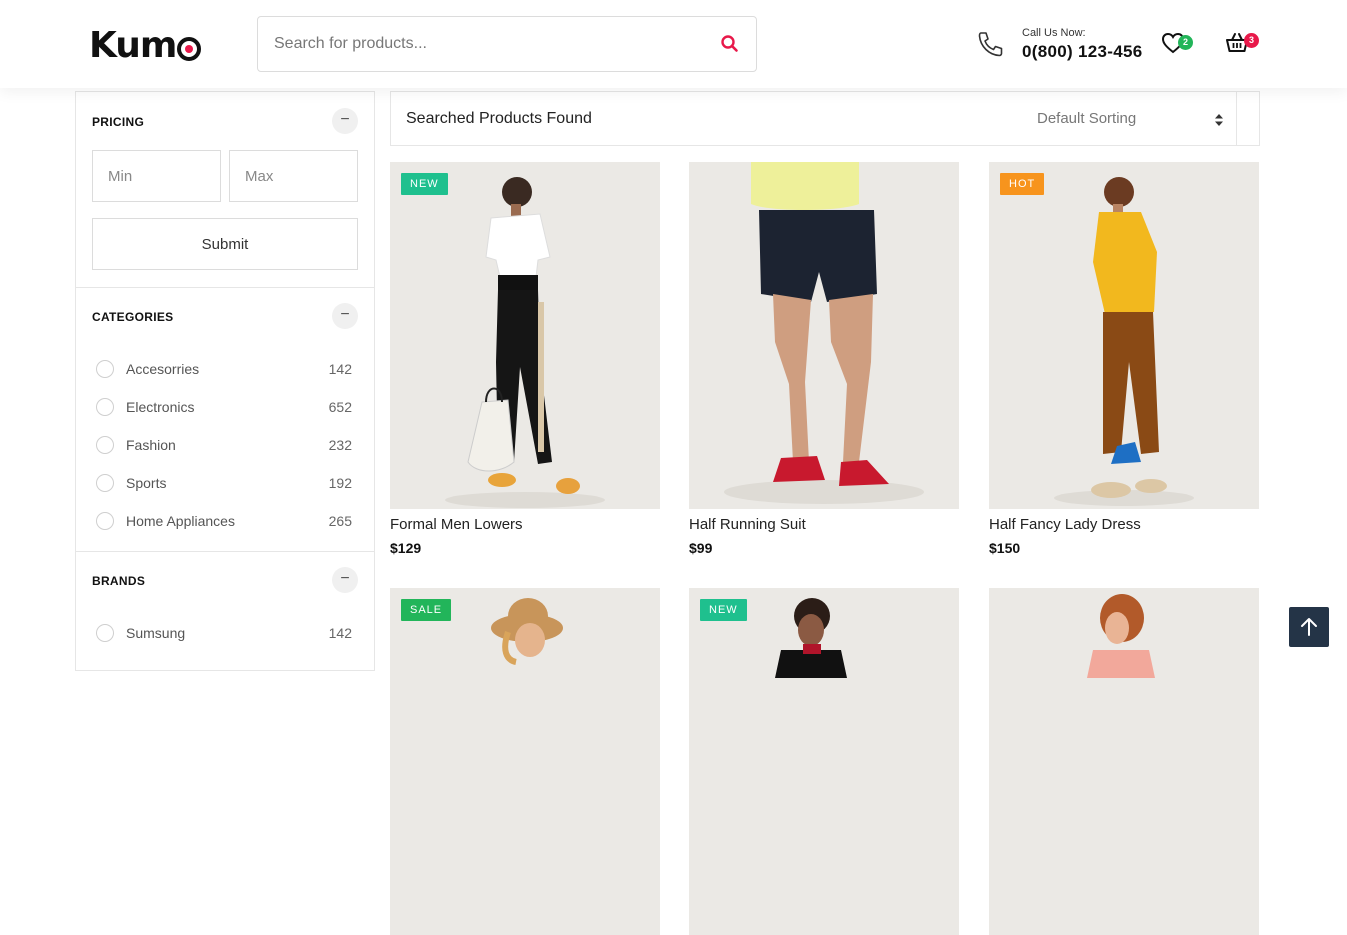 This screenshot has height=935, width=1347. I want to click on product-name: Half Fancy Lady Dress, so click(1065, 524).